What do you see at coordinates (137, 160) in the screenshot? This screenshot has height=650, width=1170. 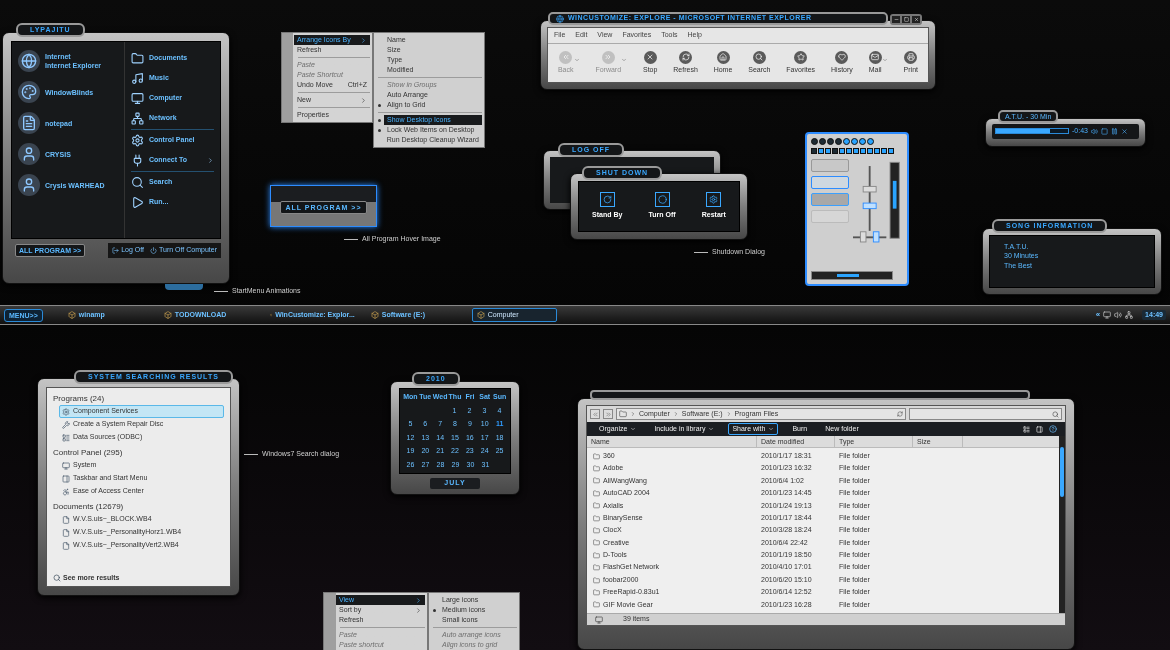 I see `plug-icon` at bounding box center [137, 160].